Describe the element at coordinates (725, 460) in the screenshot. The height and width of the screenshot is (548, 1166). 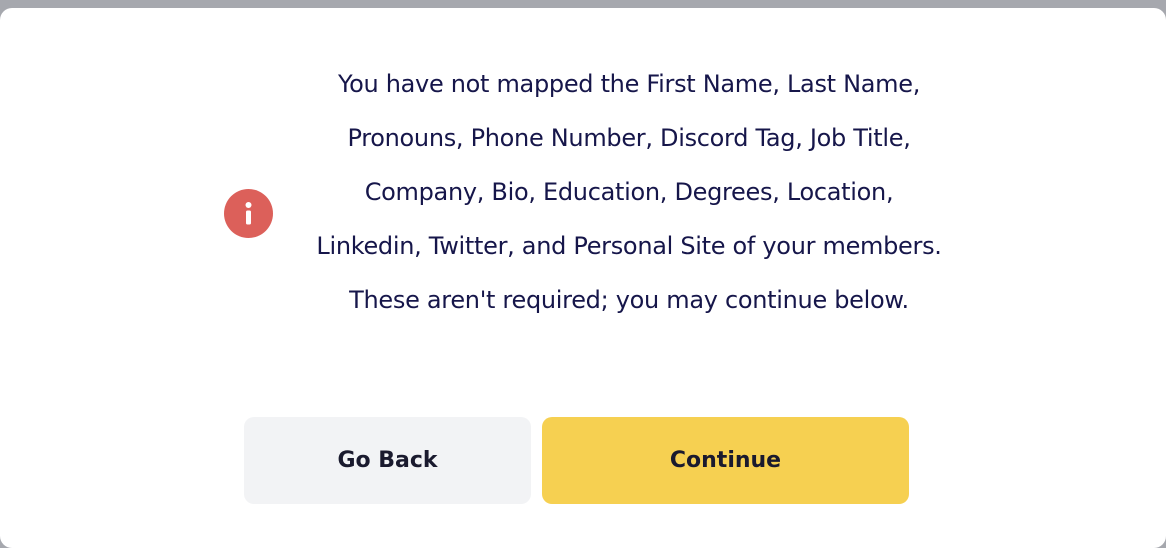
I see `continue-button: Continue` at that location.